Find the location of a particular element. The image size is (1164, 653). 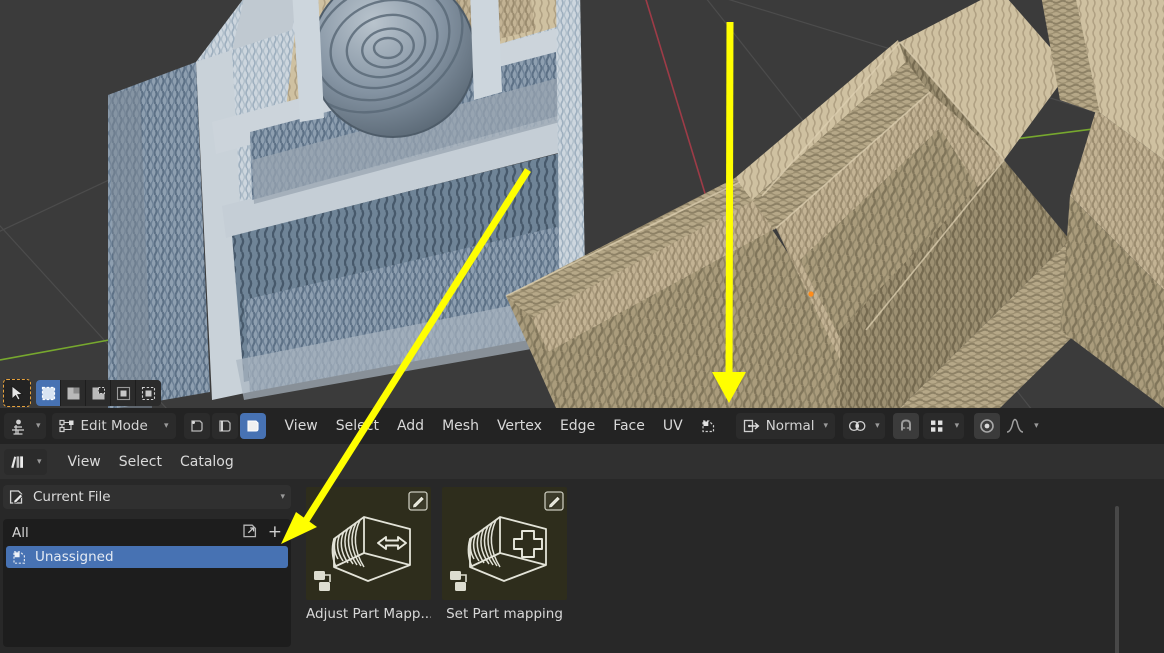

asset-library-selector: Current File ▾ is located at coordinates (147, 497).